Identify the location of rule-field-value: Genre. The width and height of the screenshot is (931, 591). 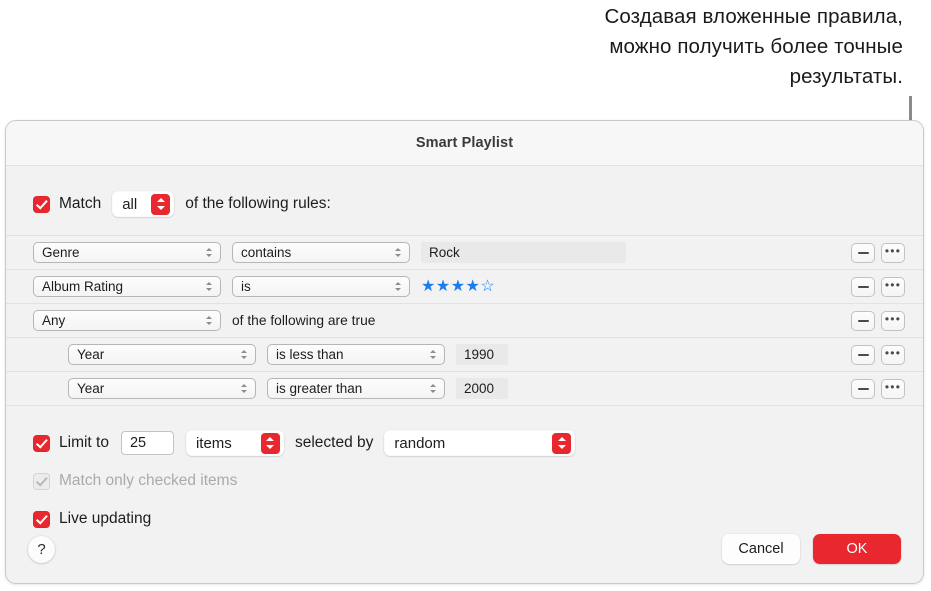
(61, 252).